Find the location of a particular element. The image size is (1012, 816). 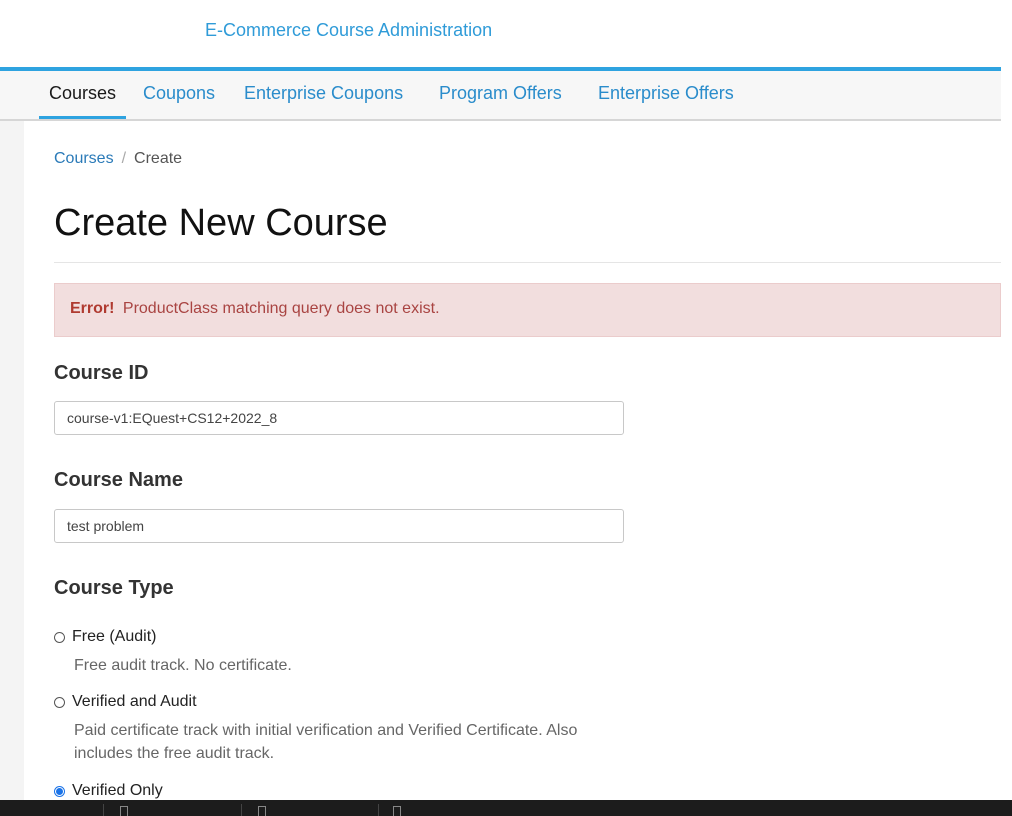

course-type-option-audit: Free (Audit) is located at coordinates (105, 637).